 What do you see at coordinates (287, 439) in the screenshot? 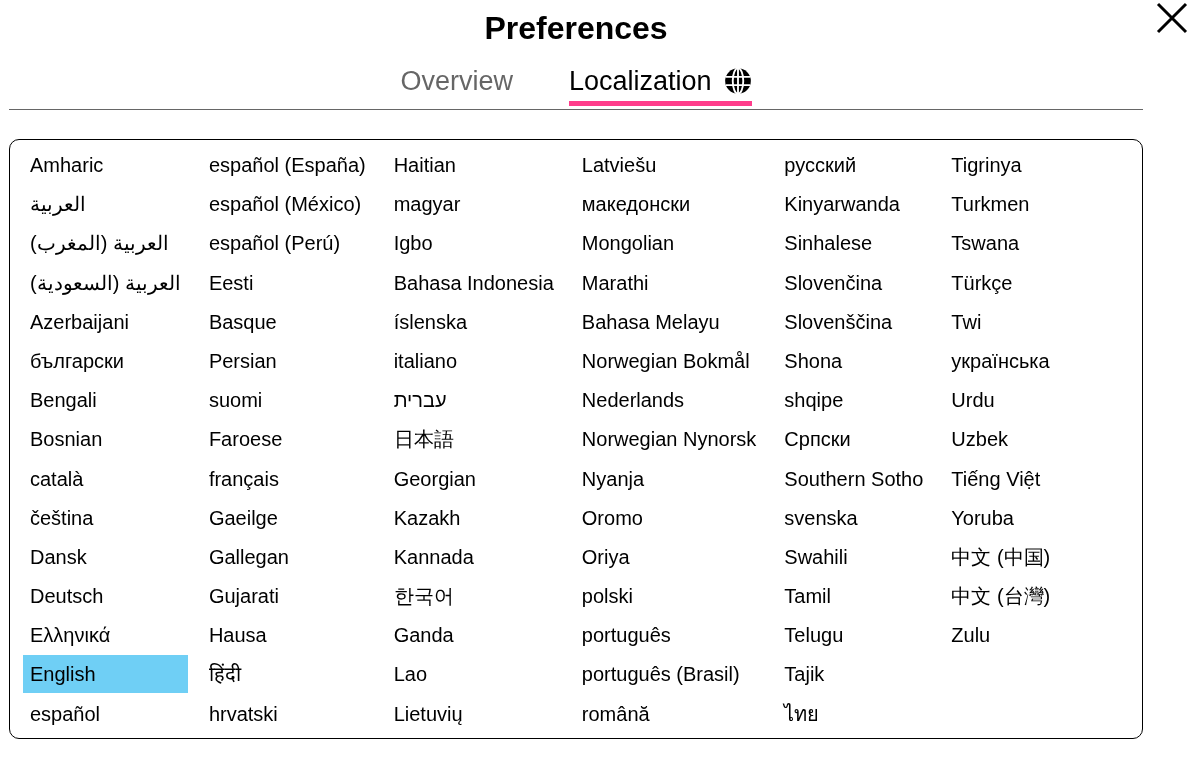
I see `language-option: Faroese` at bounding box center [287, 439].